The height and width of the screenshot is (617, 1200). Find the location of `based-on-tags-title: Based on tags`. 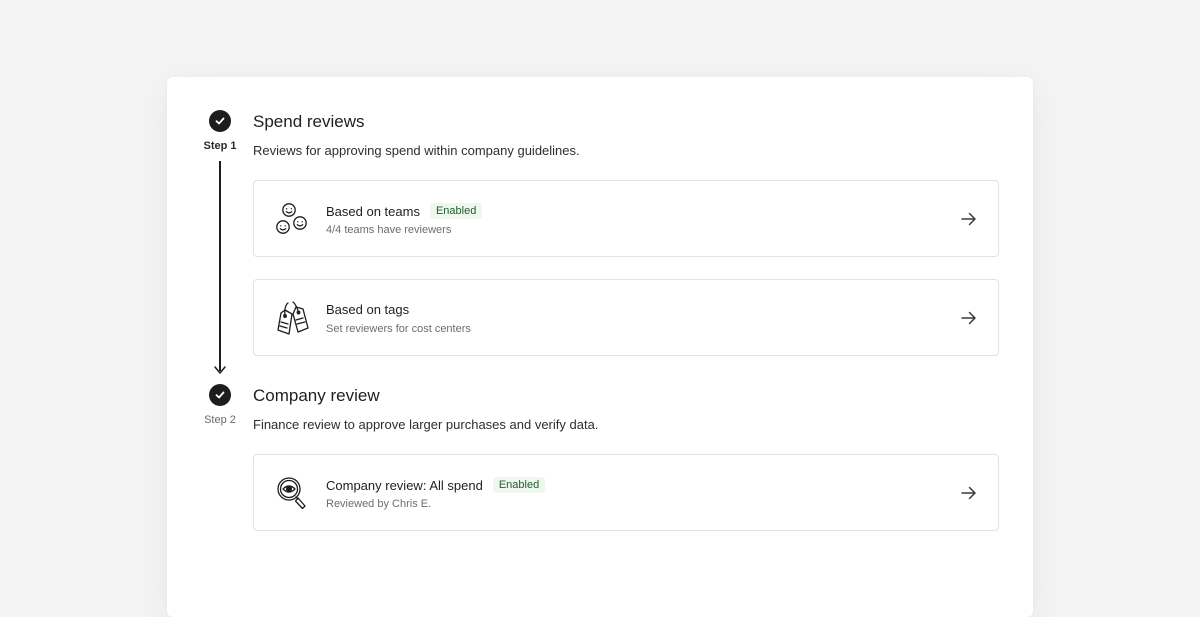

based-on-tags-title: Based on tags is located at coordinates (368, 309).